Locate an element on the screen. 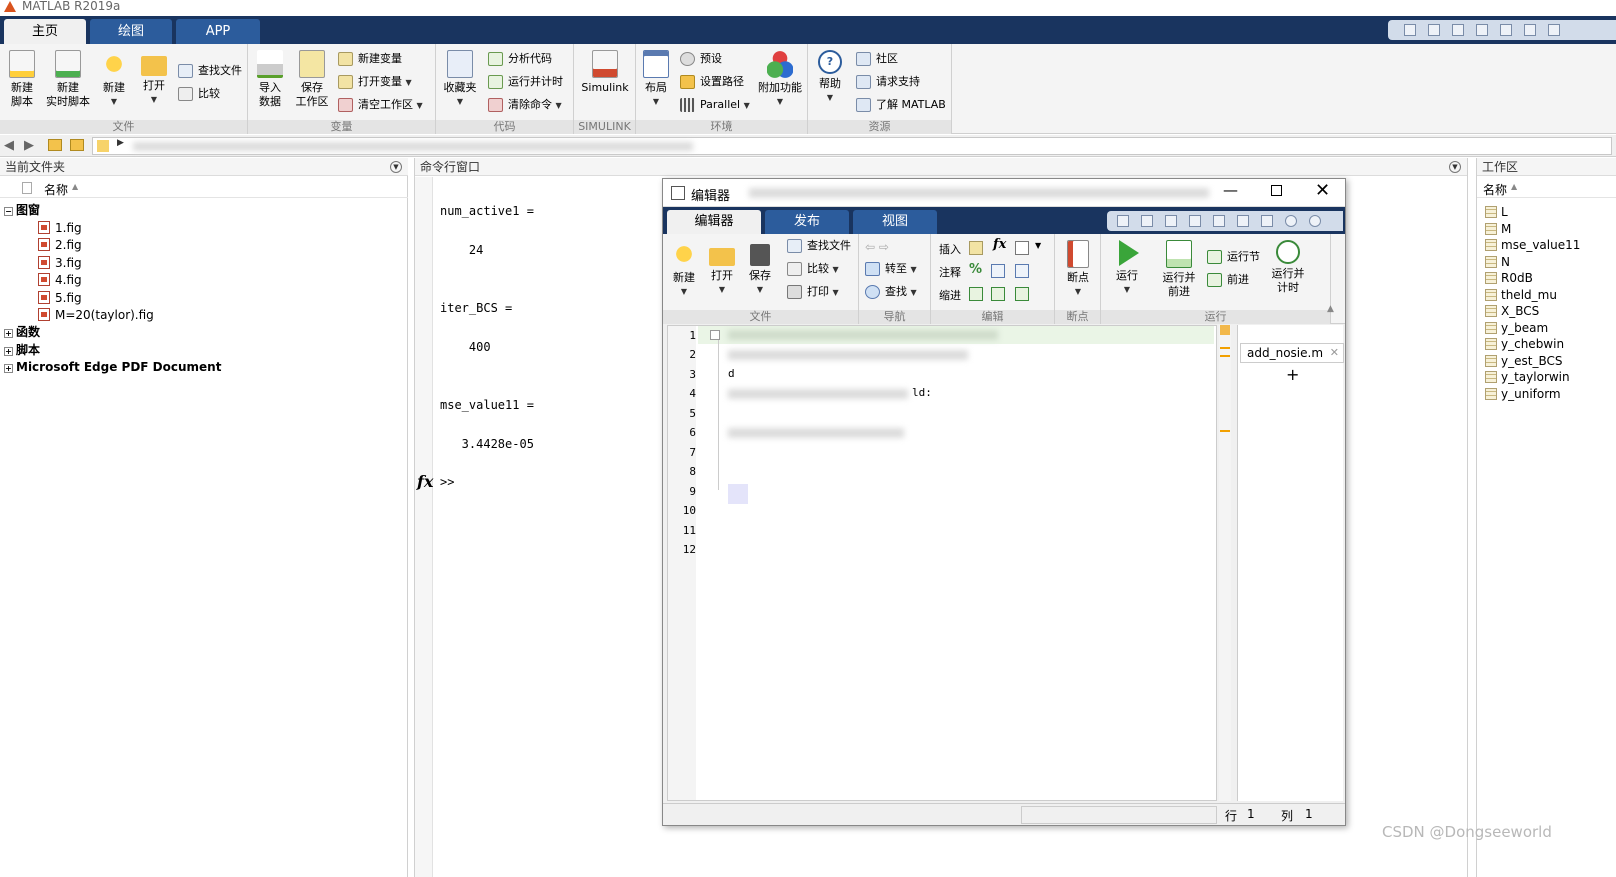 The height and width of the screenshot is (877, 1616). workspace-var: y_chebwin is located at coordinates (1524, 344).